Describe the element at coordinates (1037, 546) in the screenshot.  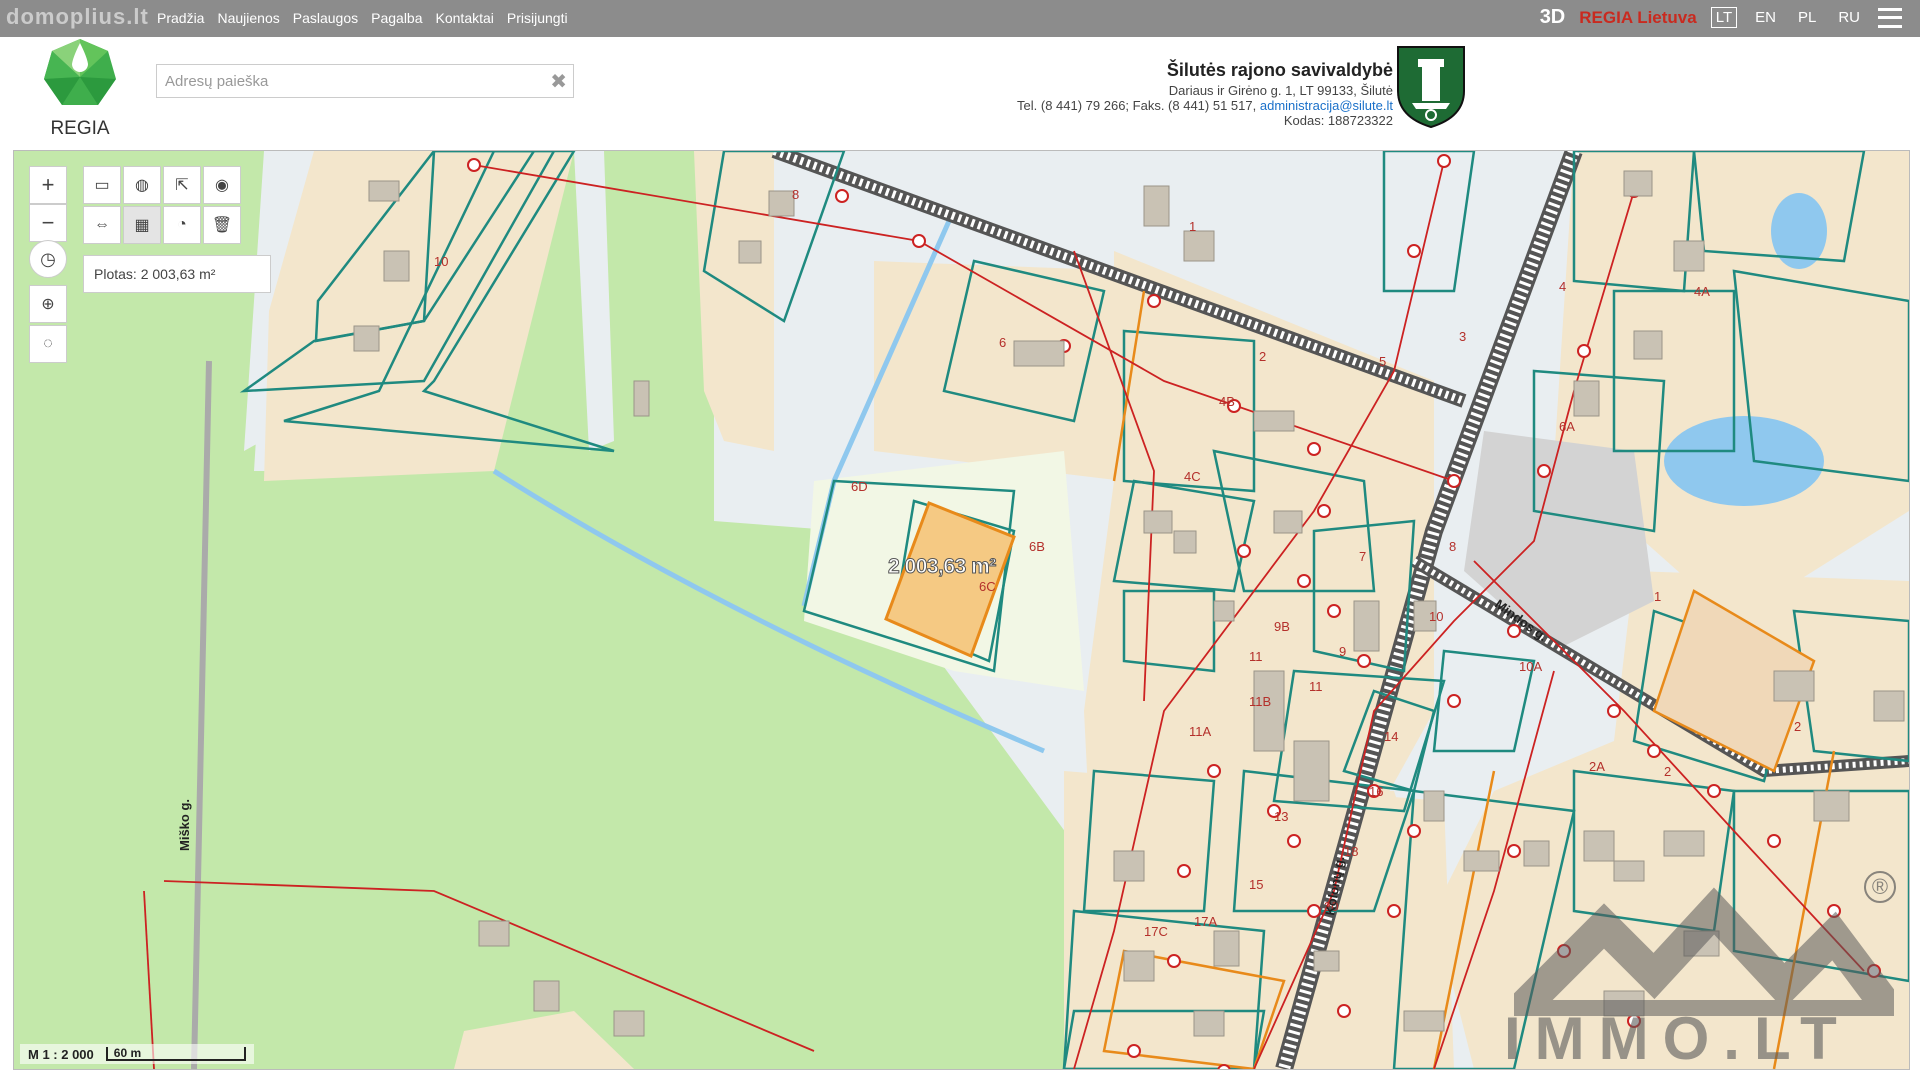
I see `map-label: 6B` at that location.